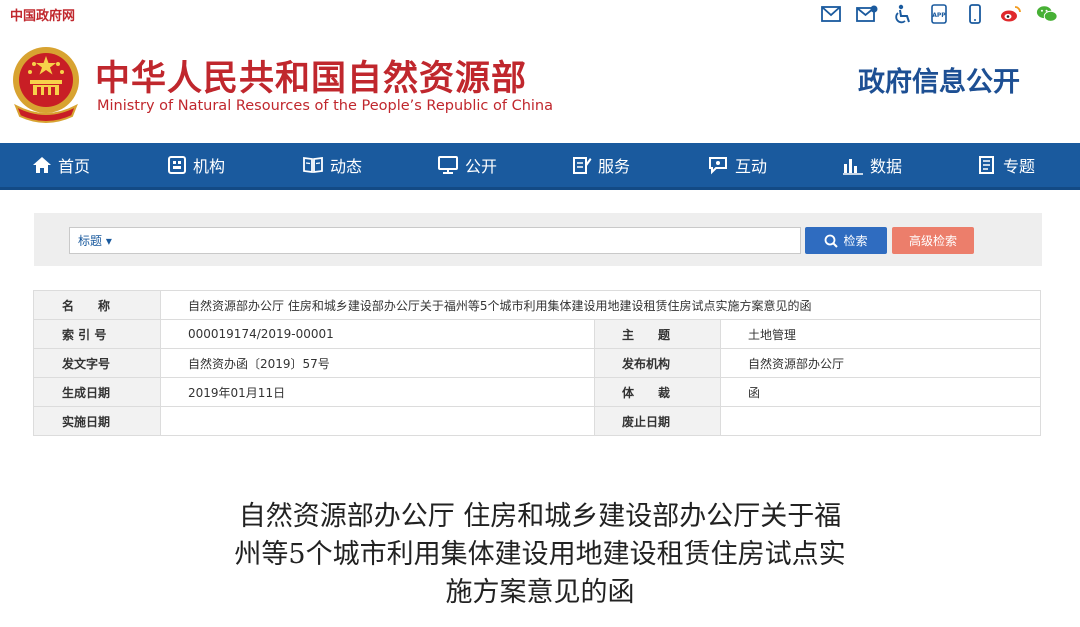  I want to click on nav-item-org: 机构, so click(196, 165).